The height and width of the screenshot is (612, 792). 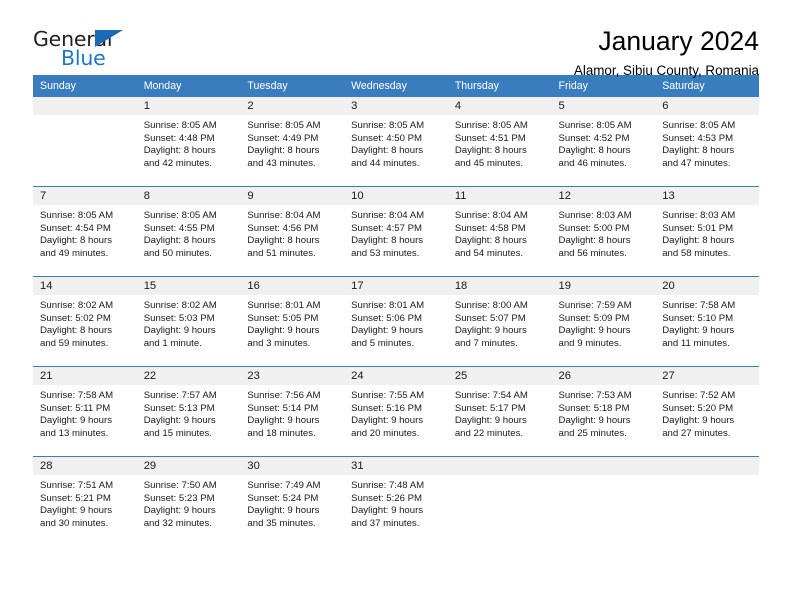 I want to click on day-number: 16, so click(x=292, y=286).